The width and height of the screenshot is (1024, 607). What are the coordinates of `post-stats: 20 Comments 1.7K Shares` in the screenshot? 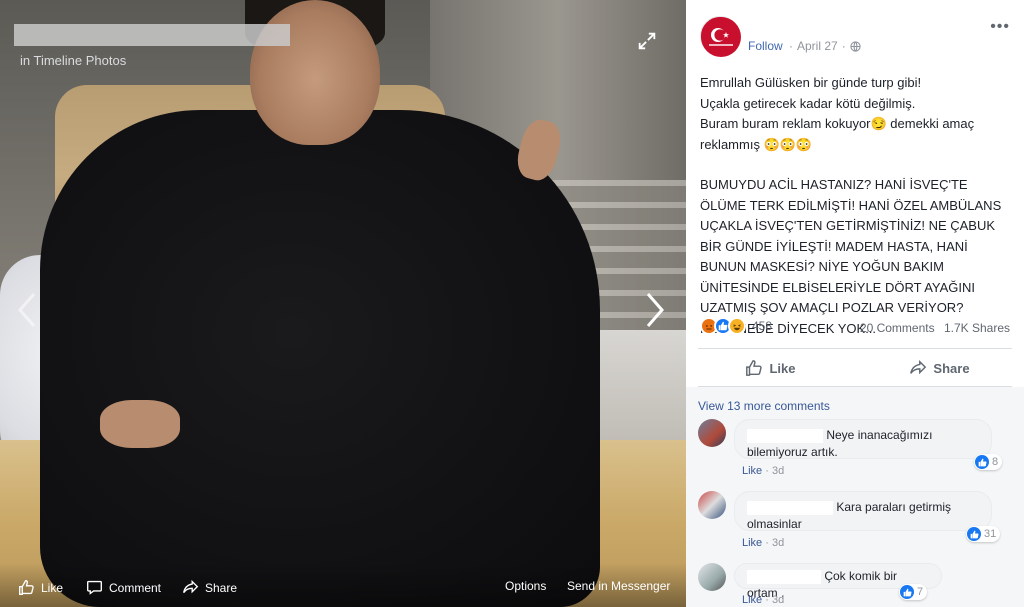 It's located at (935, 328).